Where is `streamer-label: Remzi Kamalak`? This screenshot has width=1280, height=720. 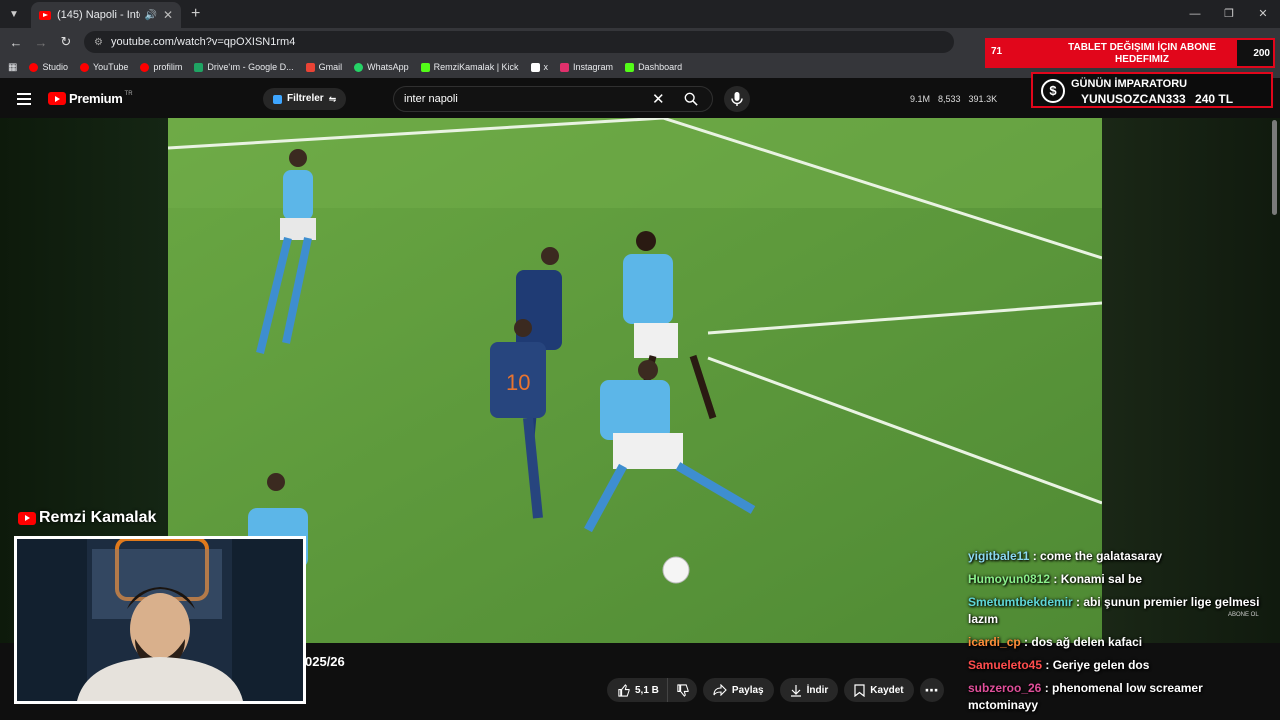 streamer-label: Remzi Kamalak is located at coordinates (87, 518).